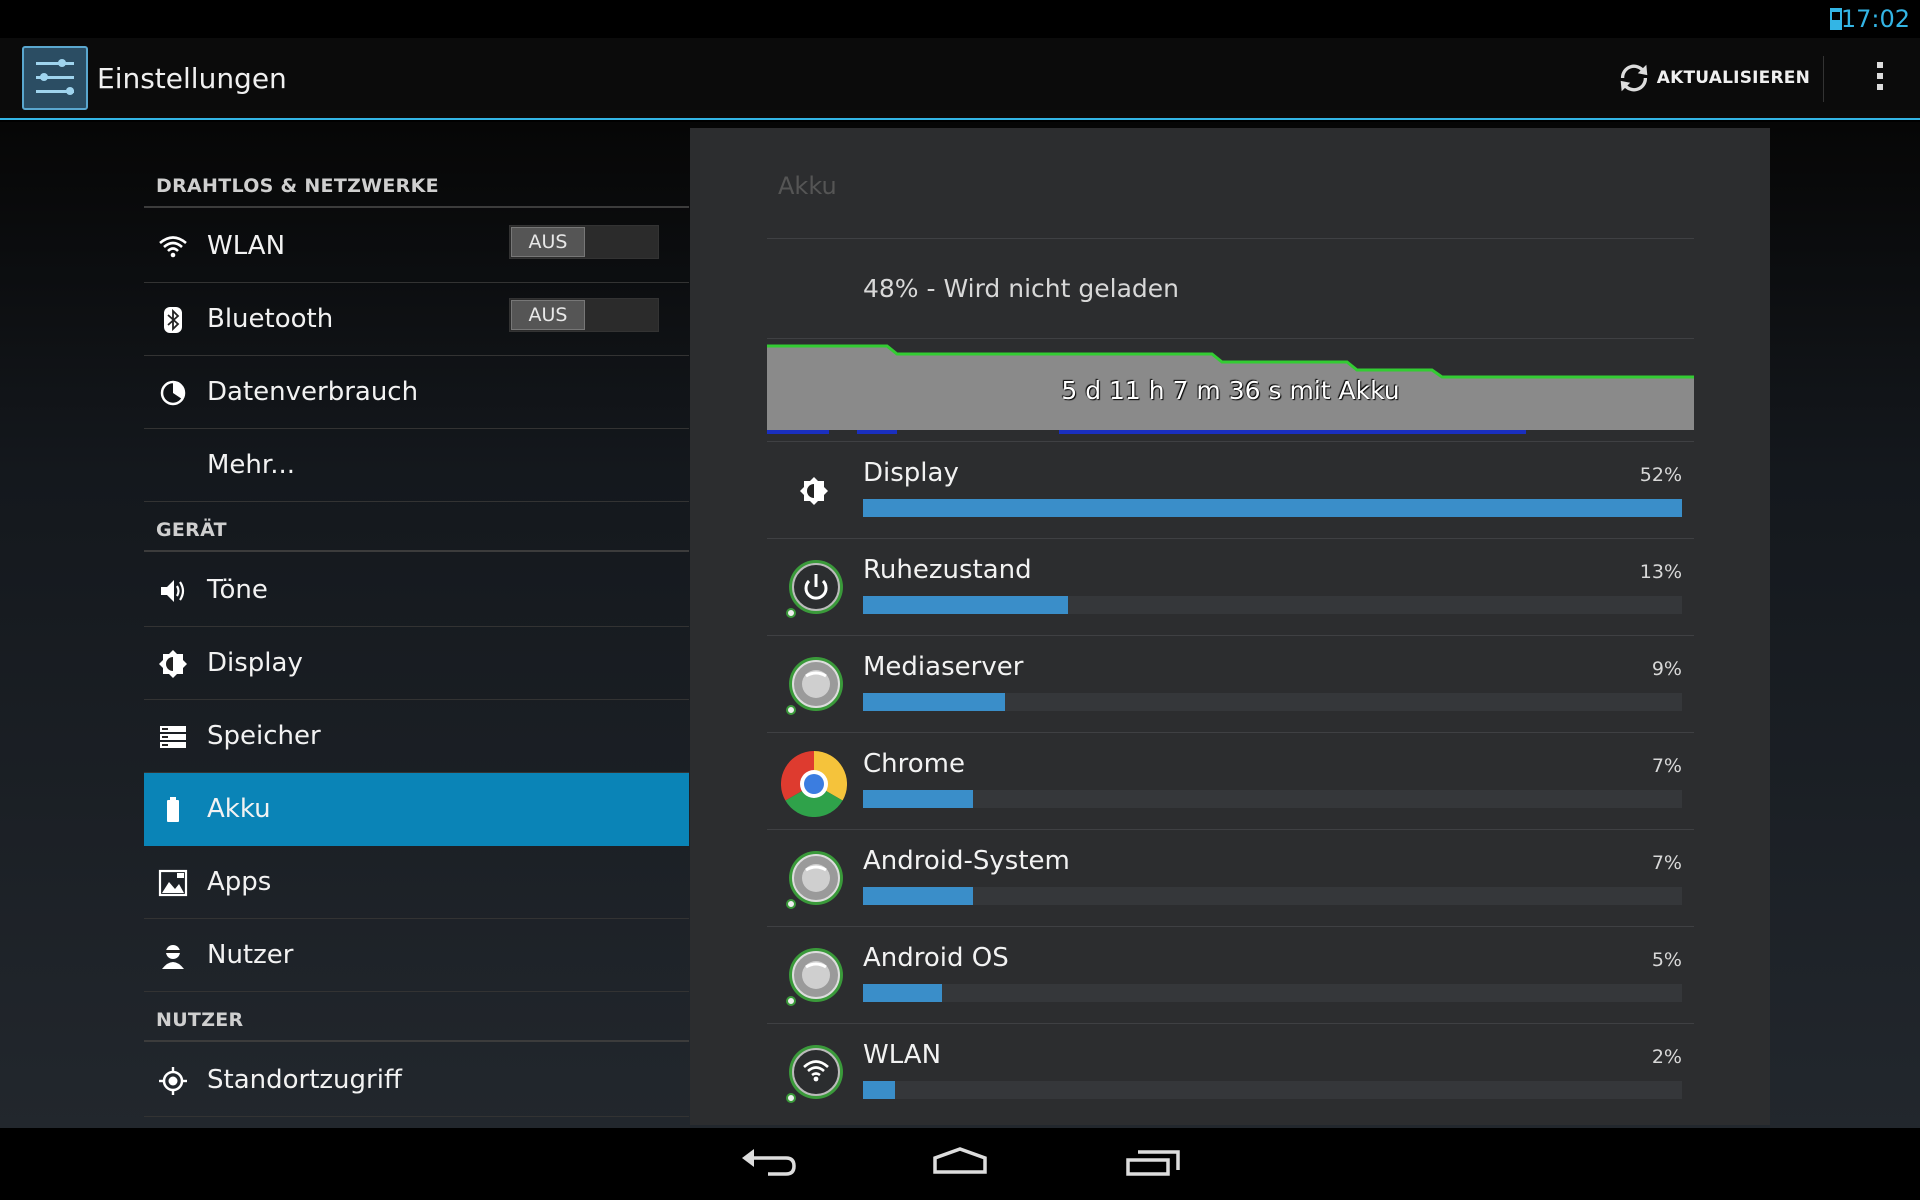 The image size is (1920, 1200). I want to click on refresh-button: AKTUALISIEREN, so click(1712, 78).